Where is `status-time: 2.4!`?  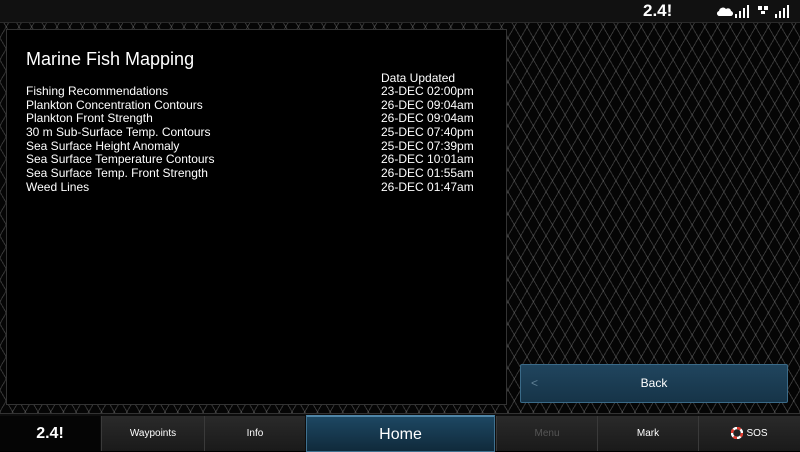
status-time: 2.4! is located at coordinates (658, 10).